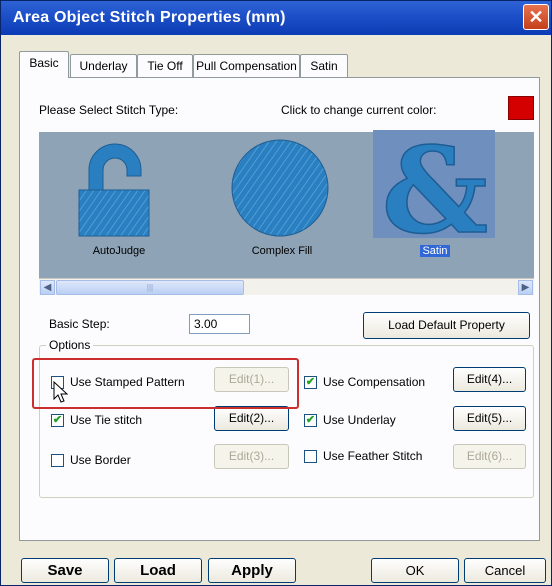 The height and width of the screenshot is (586, 552). What do you see at coordinates (114, 190) in the screenshot?
I see `padlock-icon` at bounding box center [114, 190].